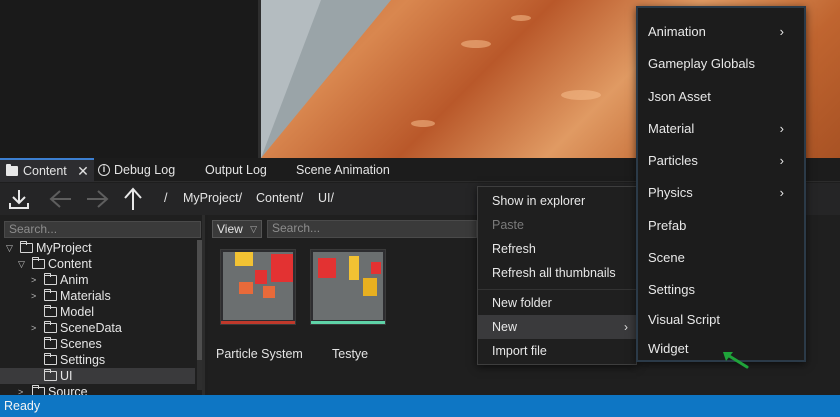 The height and width of the screenshot is (417, 840). I want to click on info-icon: i, so click(104, 169).